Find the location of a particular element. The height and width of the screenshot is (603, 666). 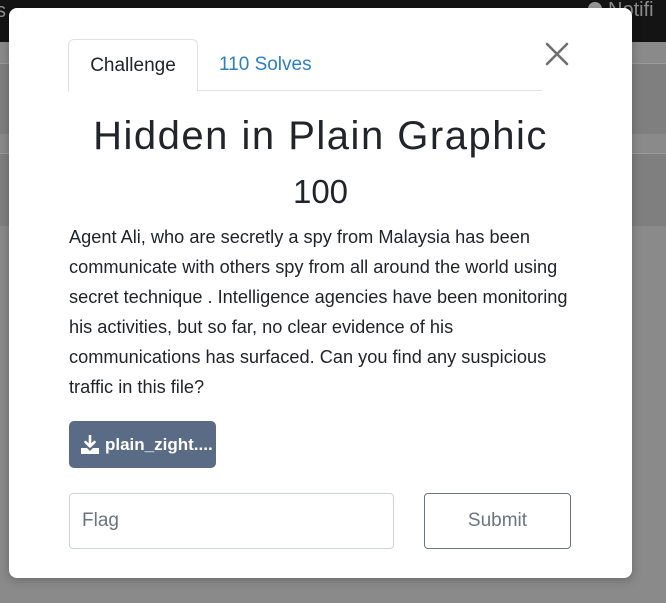

flag-input is located at coordinates (231, 521).